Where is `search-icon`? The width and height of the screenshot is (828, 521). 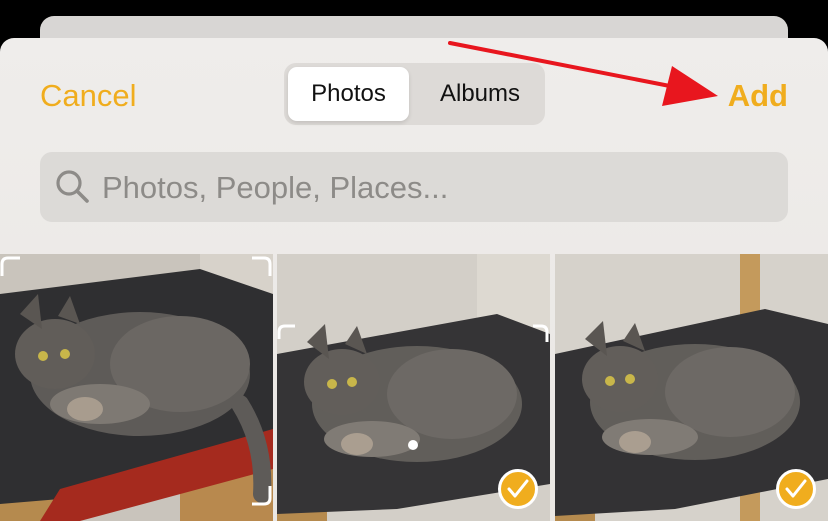
search-icon is located at coordinates (73, 187).